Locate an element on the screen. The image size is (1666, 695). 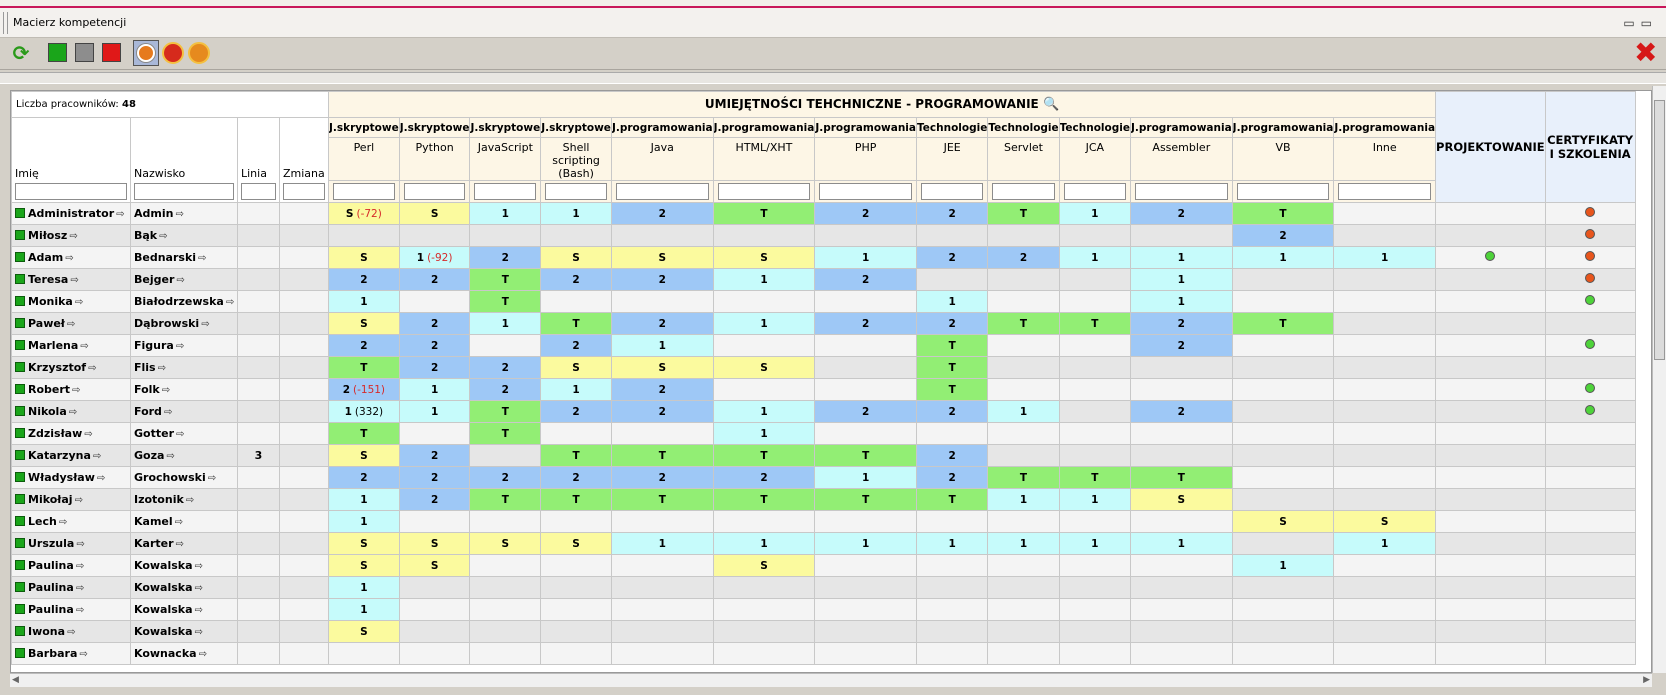
last-name-cell: Białodrzewska ⇨ is located at coordinates (184, 301).